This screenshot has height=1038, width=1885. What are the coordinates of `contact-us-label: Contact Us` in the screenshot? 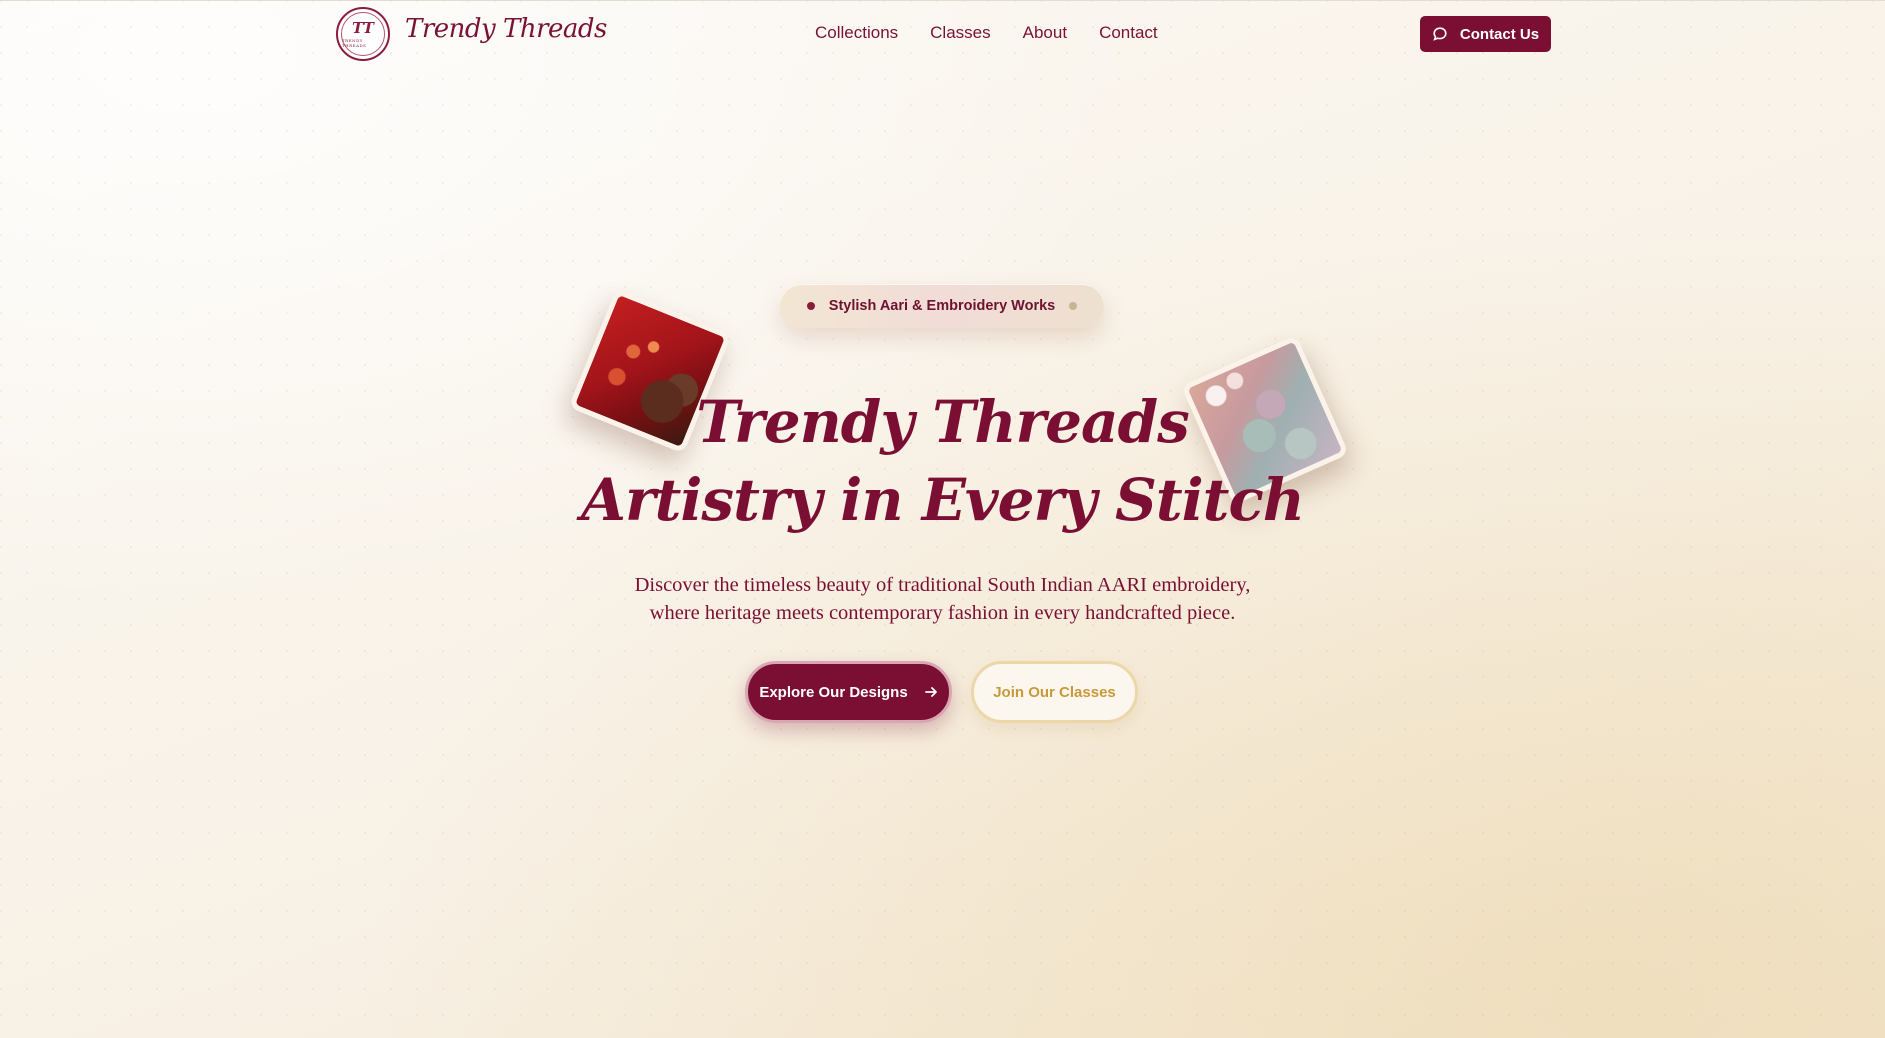 It's located at (1499, 34).